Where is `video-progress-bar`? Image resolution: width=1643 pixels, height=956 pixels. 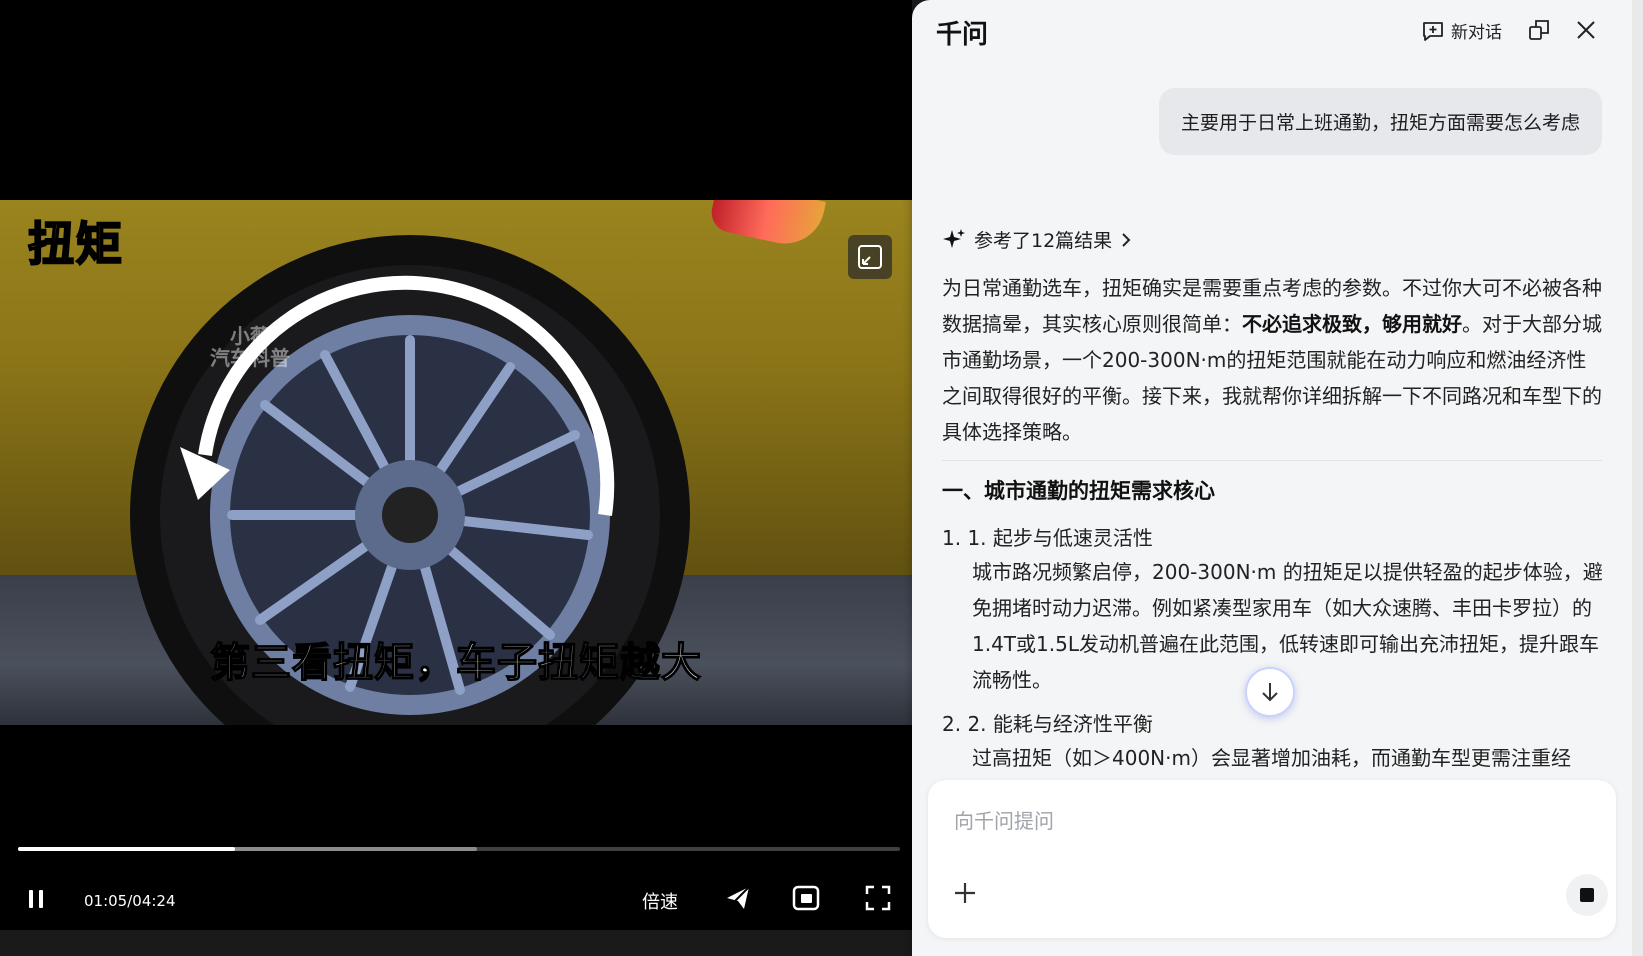 video-progress-bar is located at coordinates (459, 849).